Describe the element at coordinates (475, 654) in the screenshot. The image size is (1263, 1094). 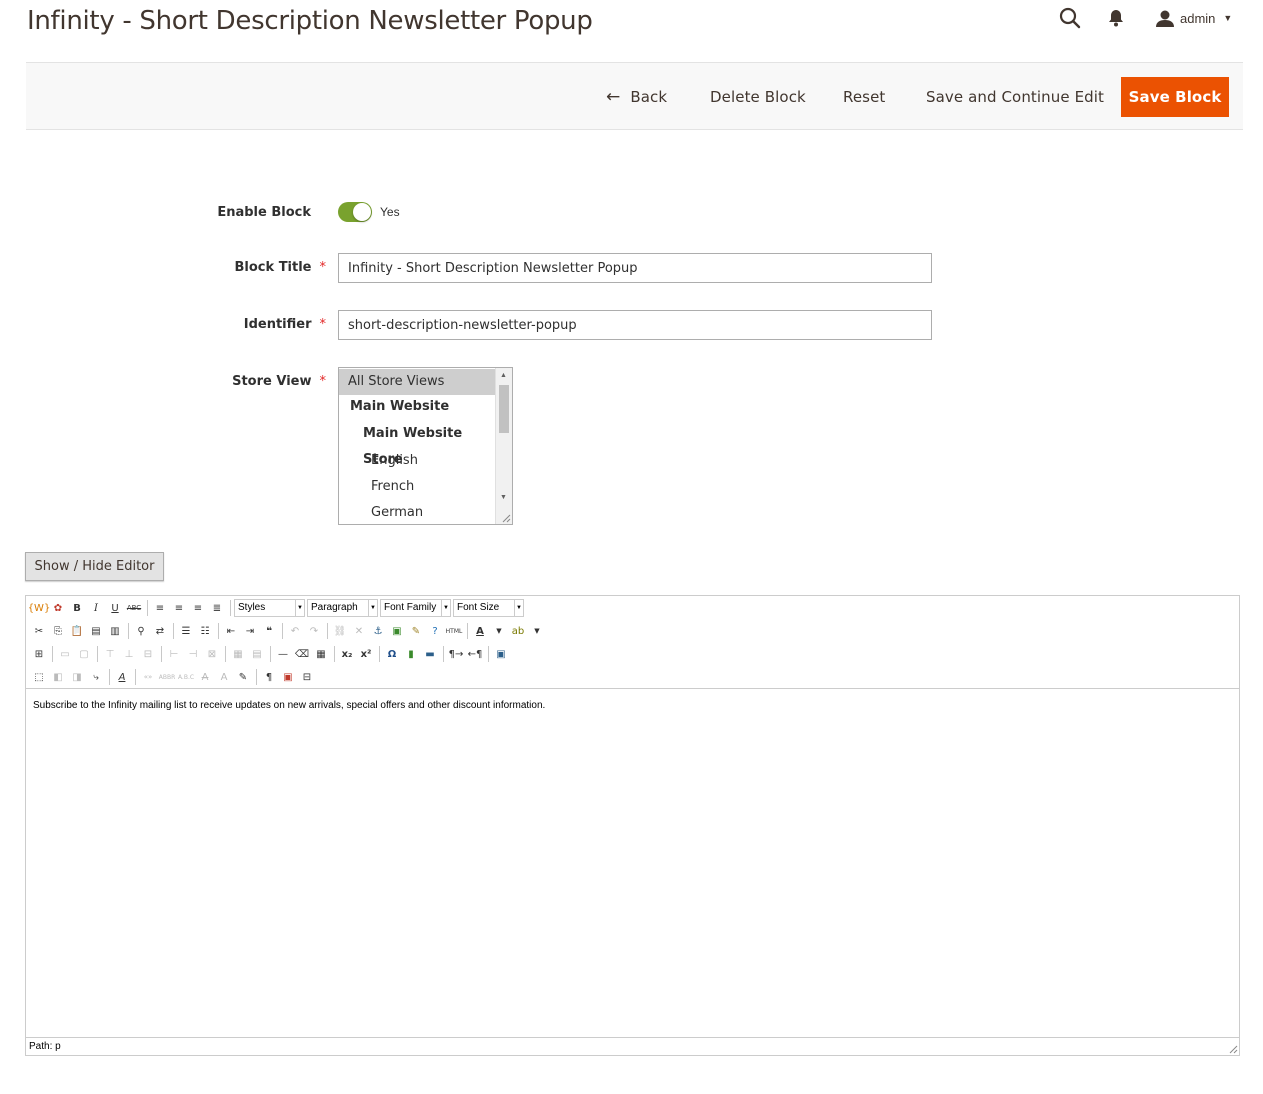
I see `rtl-icon: ←¶` at that location.